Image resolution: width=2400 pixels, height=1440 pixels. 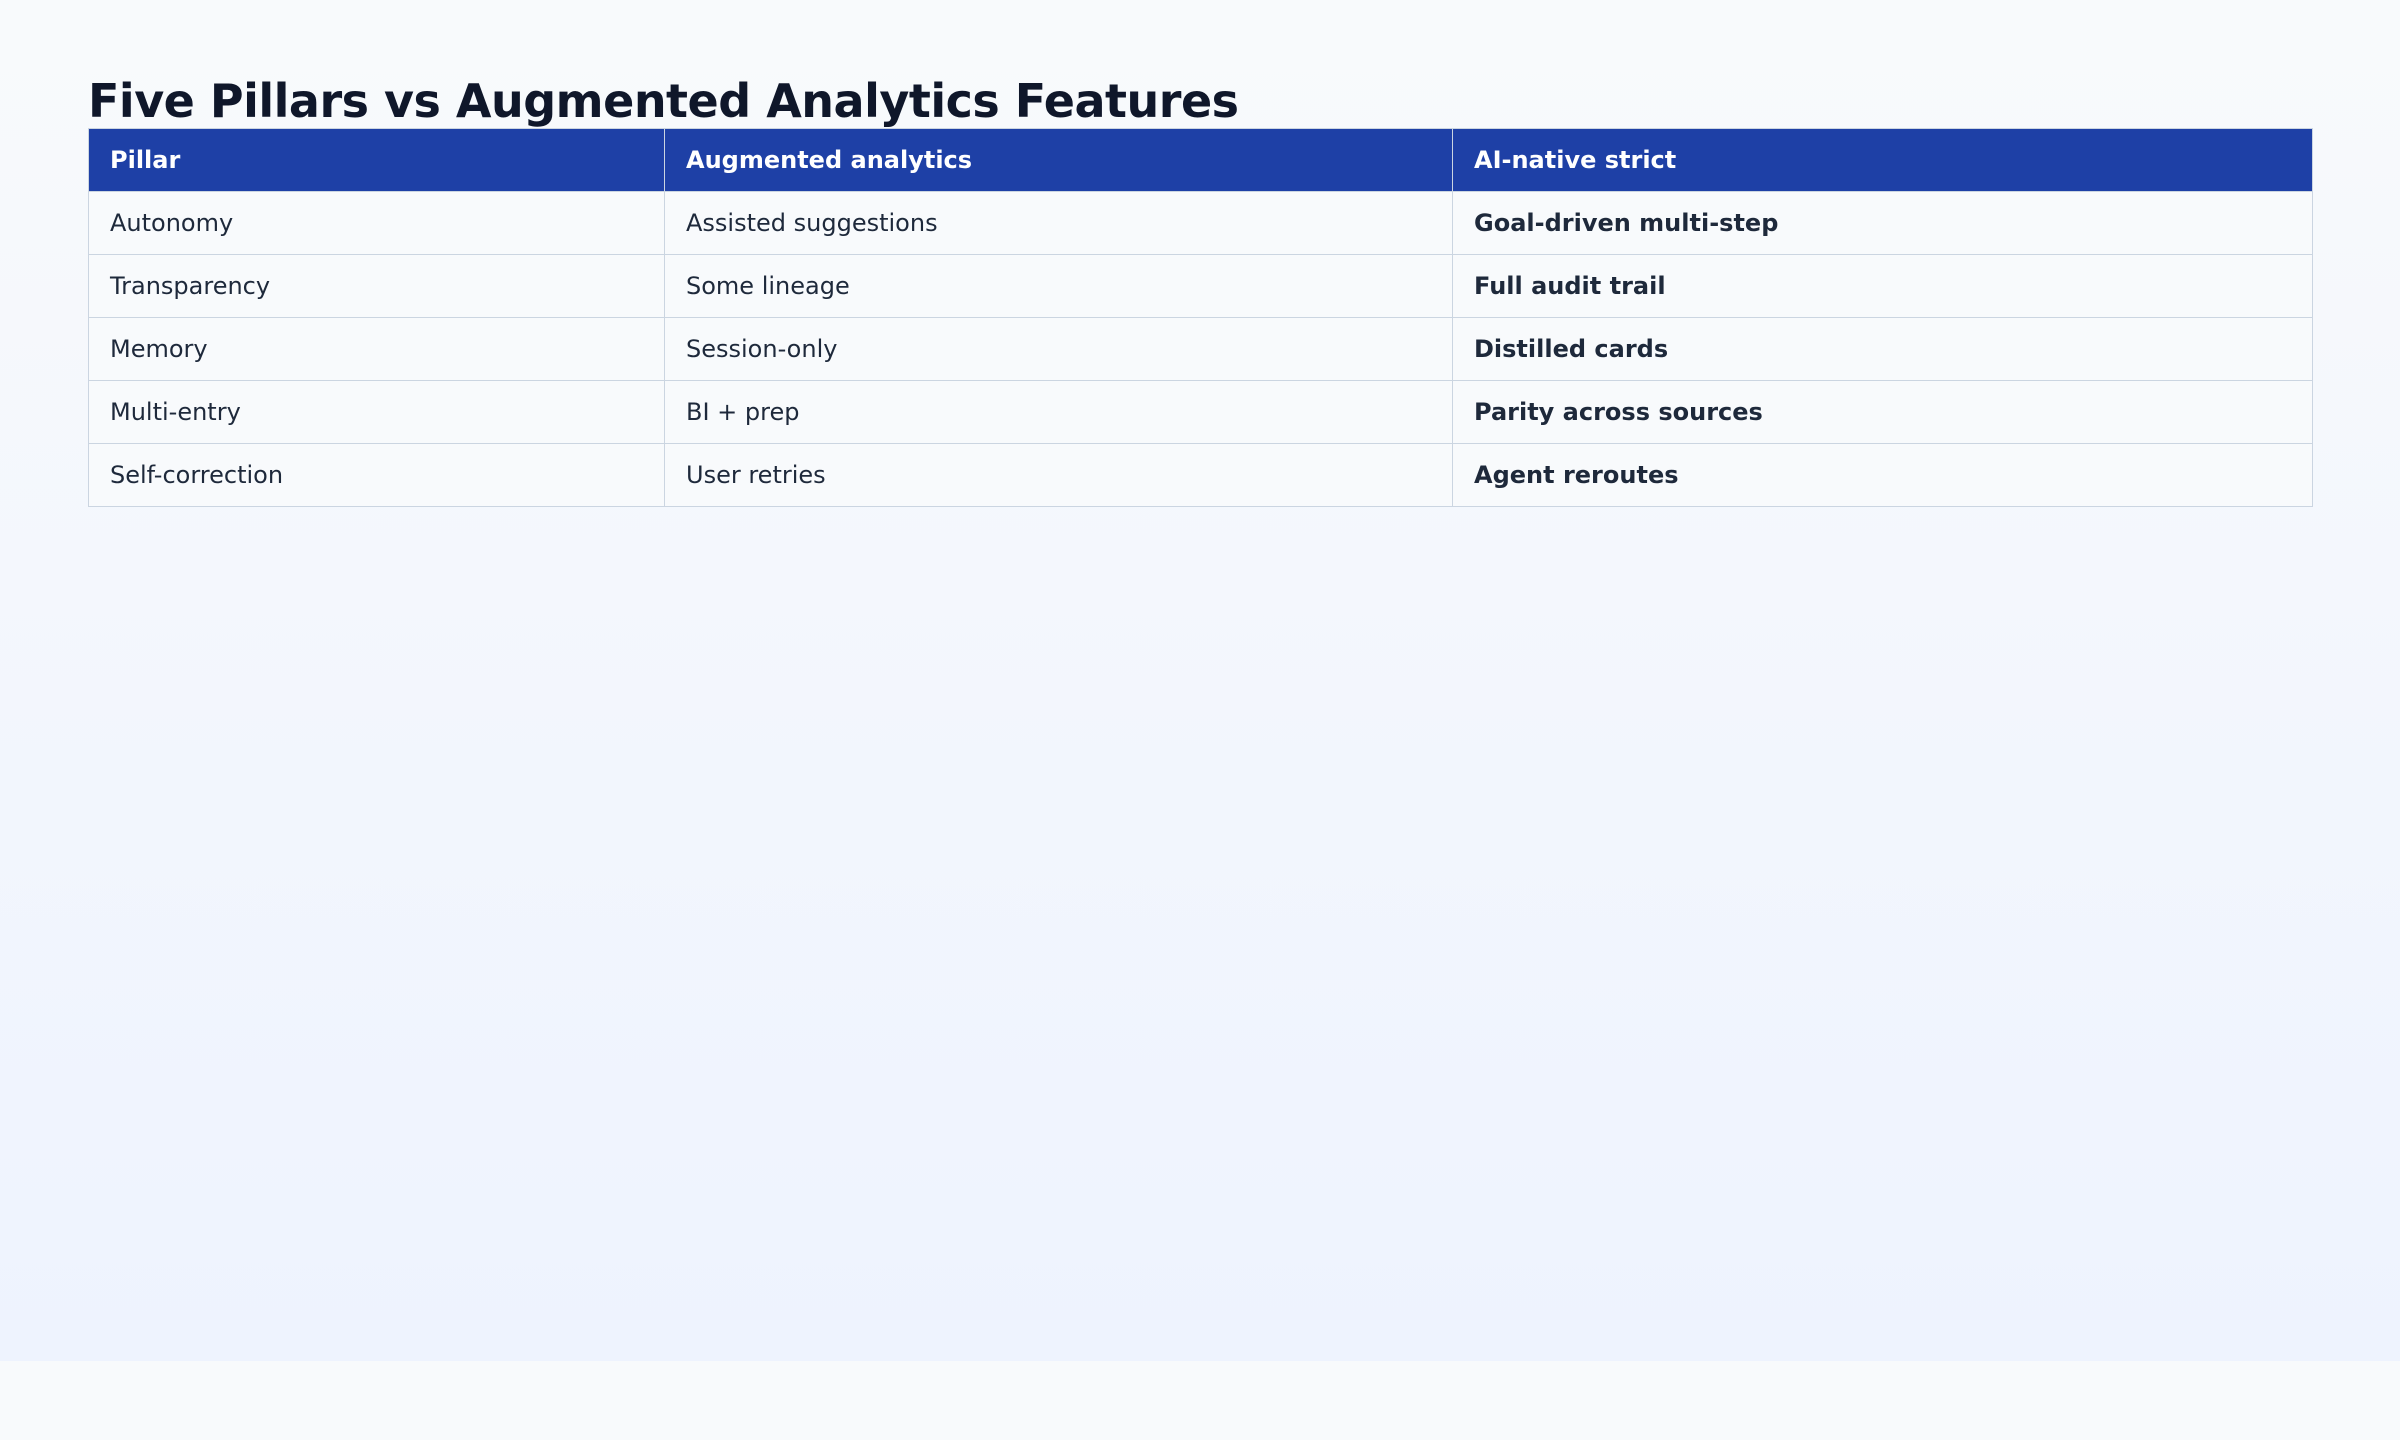 I want to click on column-header-augmented-analytics: Augmented analytics, so click(x=1058, y=160).